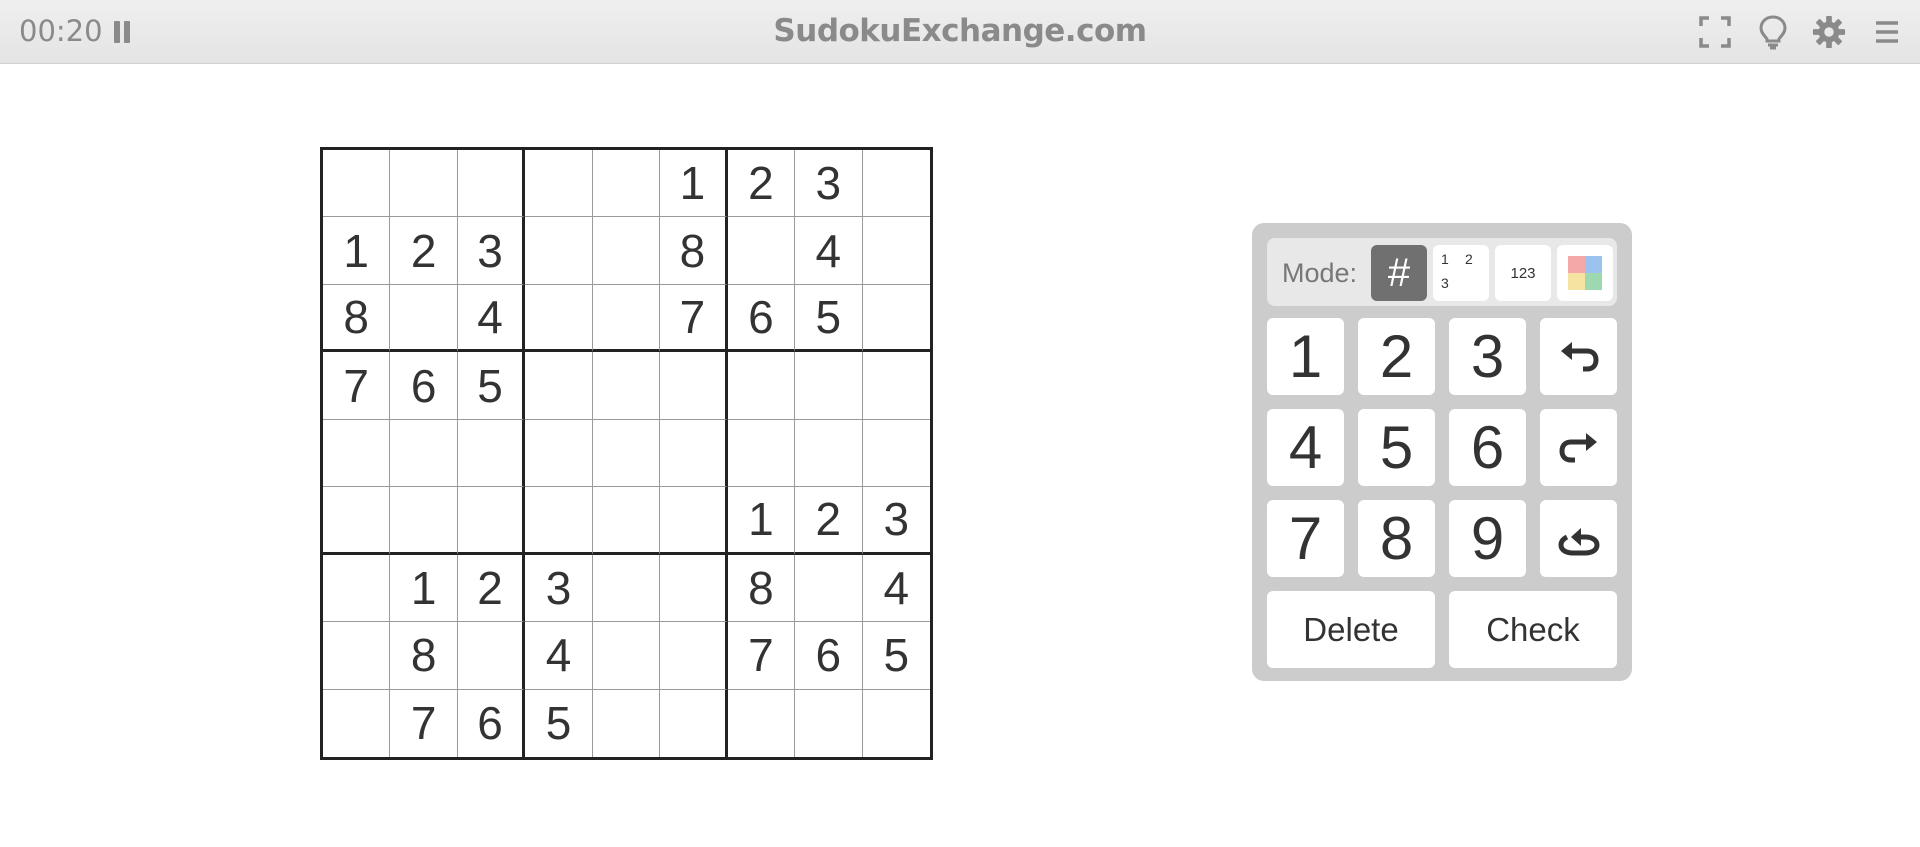 The width and height of the screenshot is (1920, 847). I want to click on grid-cell-r5c6, so click(694, 453).